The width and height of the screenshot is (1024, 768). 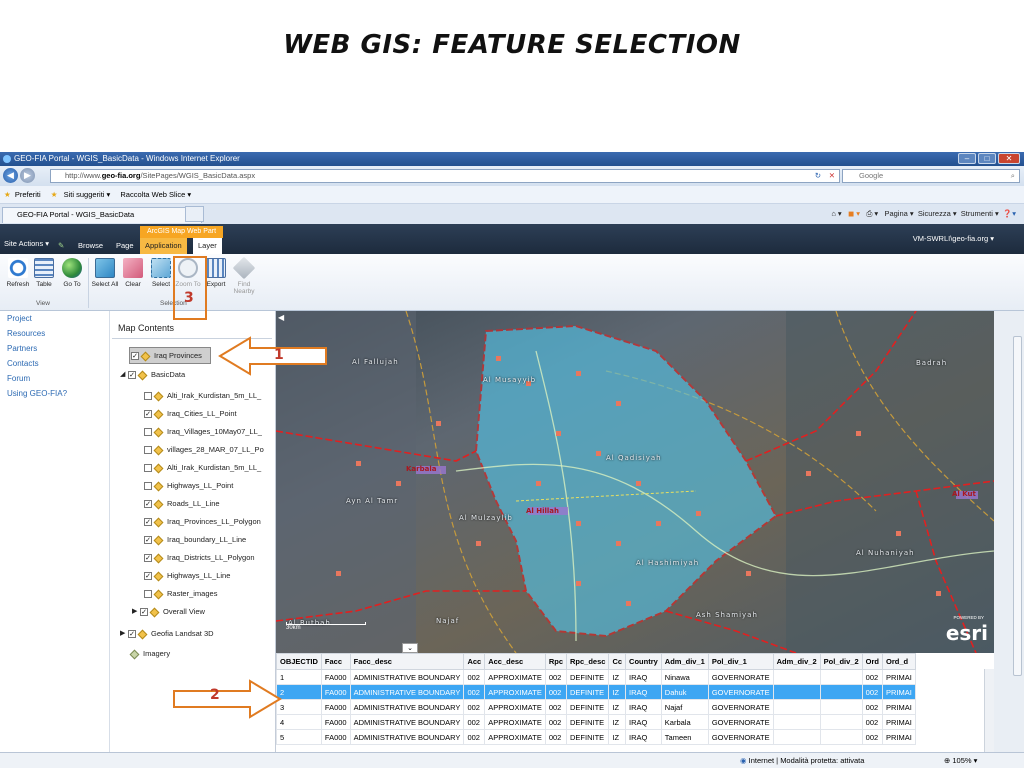 What do you see at coordinates (167, 634) in the screenshot?
I see `group-geofia-landsat: ▶ ✓ Geofia Landsat 3D` at bounding box center [167, 634].